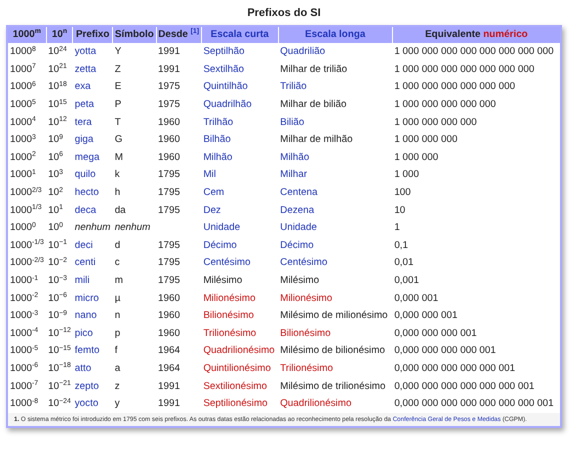 This screenshot has height=456, width=571. Describe the element at coordinates (85, 316) in the screenshot. I see `prefix-link: nano` at that location.